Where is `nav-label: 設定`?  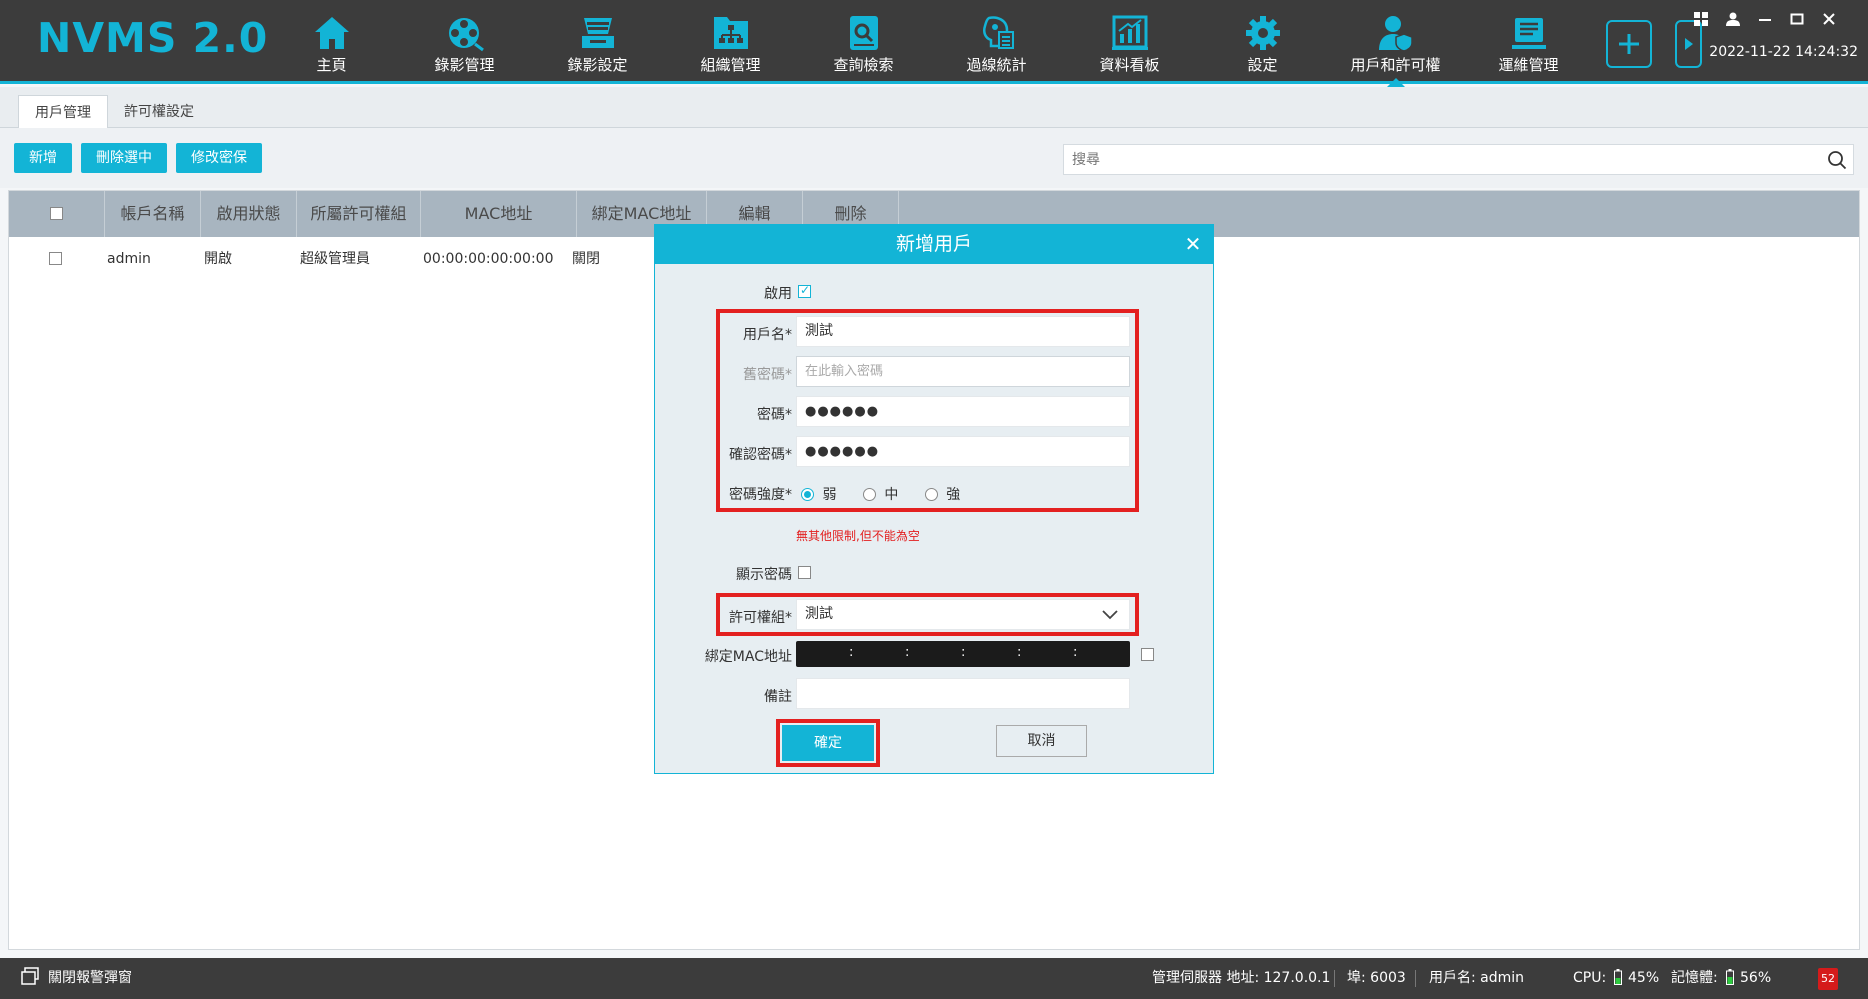
nav-label: 設定 is located at coordinates (1262, 65).